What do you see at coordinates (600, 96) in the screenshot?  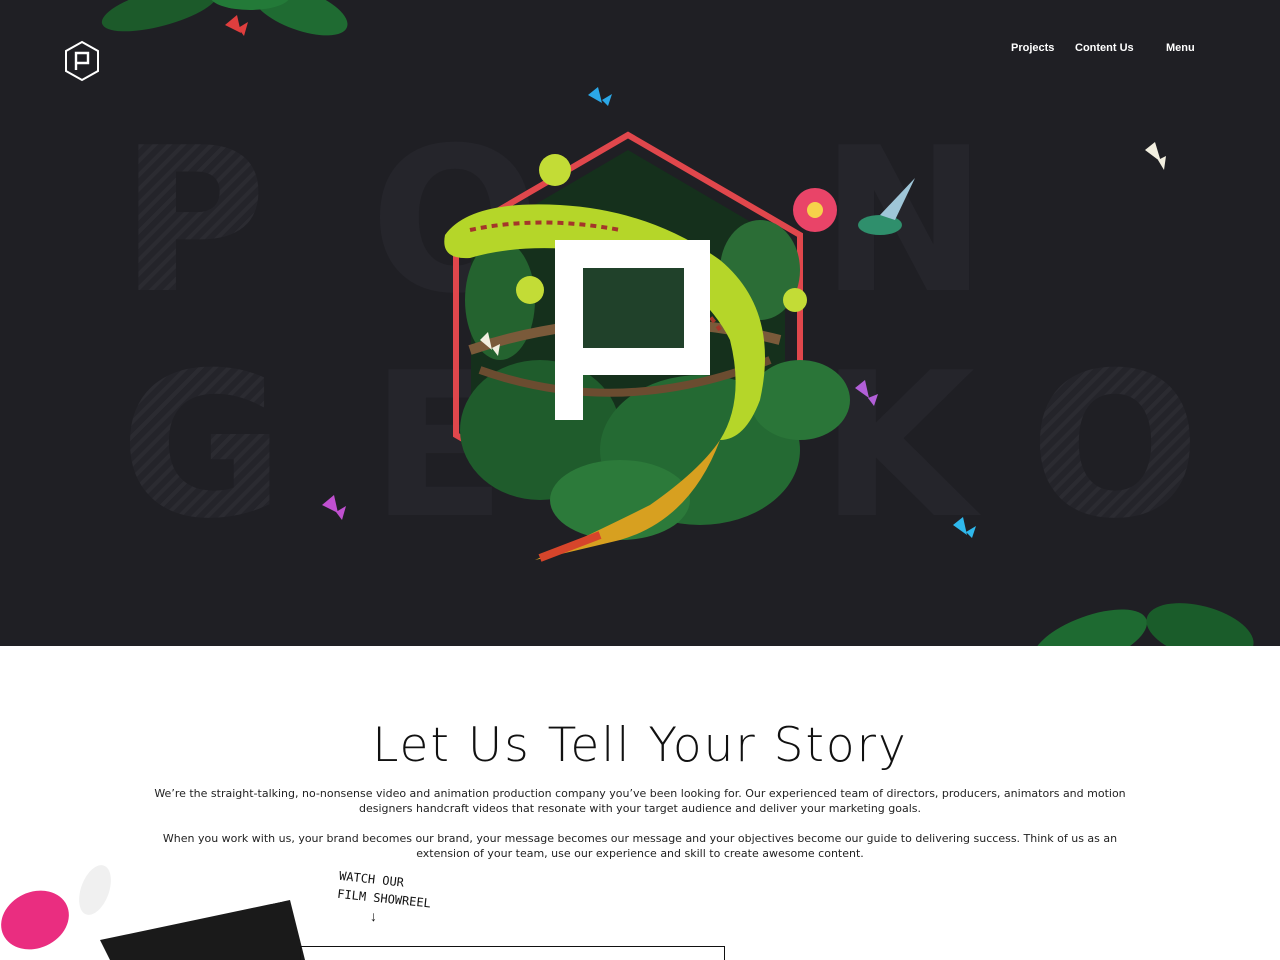 I see `butterfly-blue-top` at bounding box center [600, 96].